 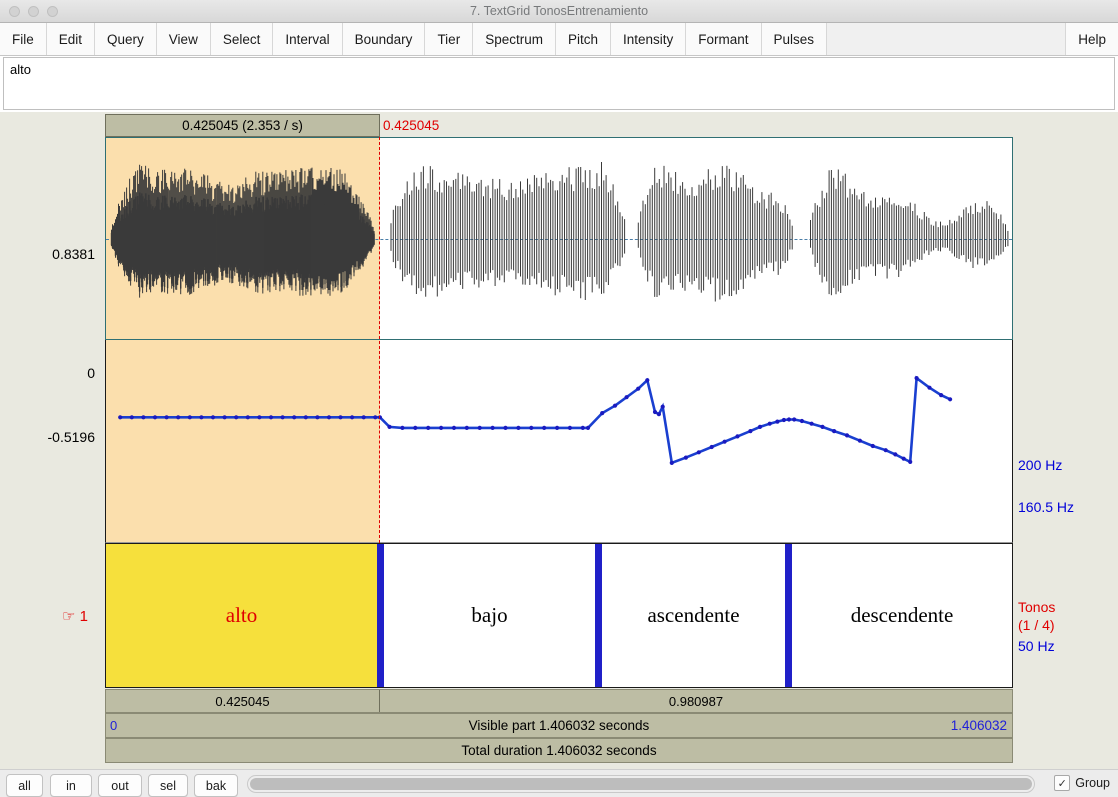 I want to click on menu-select: Select, so click(x=242, y=39).